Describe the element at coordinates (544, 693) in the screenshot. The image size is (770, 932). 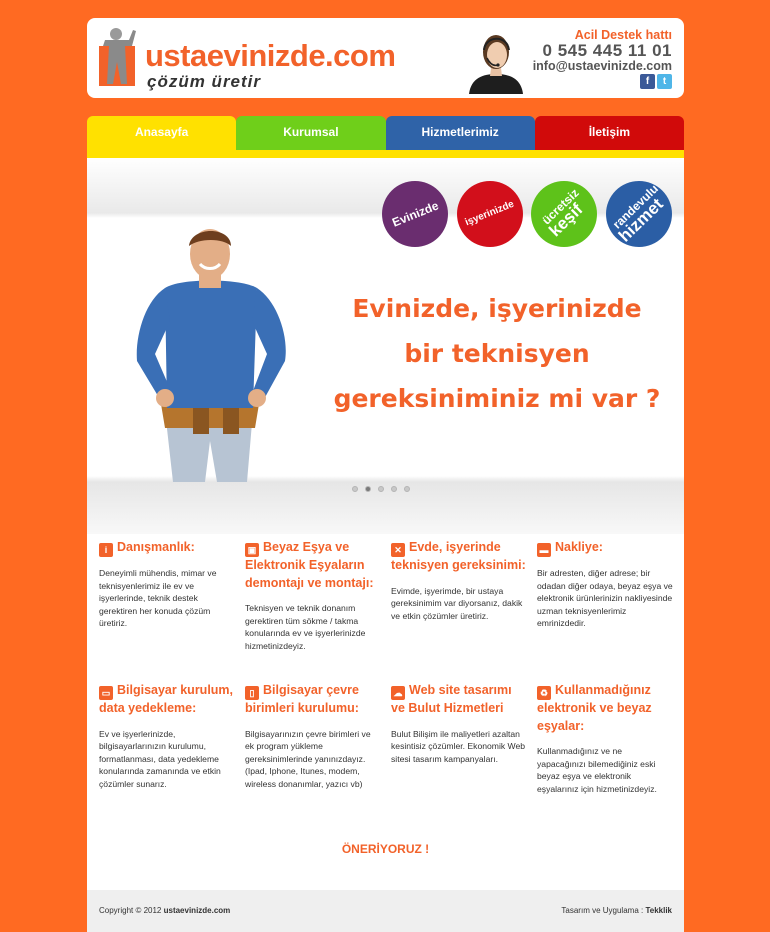
I see `recycle-icon: ♻` at that location.